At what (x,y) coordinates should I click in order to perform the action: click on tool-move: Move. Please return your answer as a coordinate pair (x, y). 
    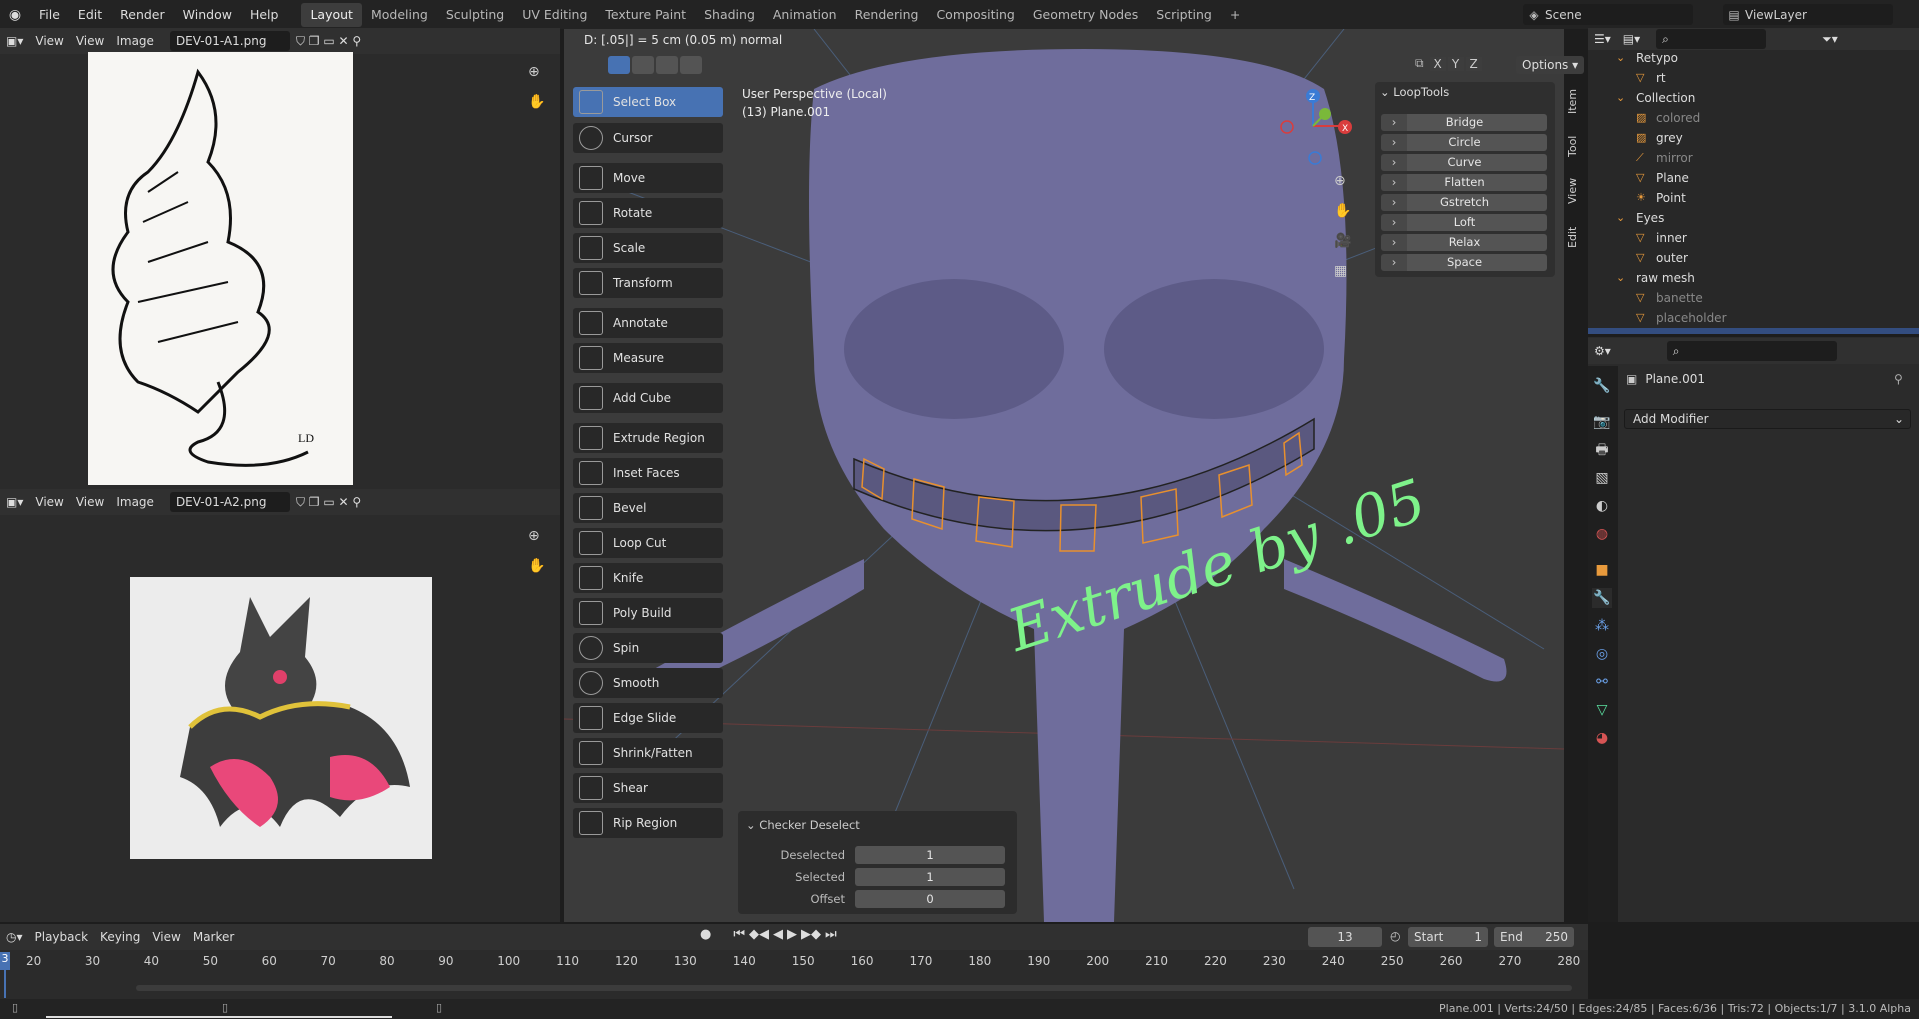
    Looking at the image, I should click on (648, 178).